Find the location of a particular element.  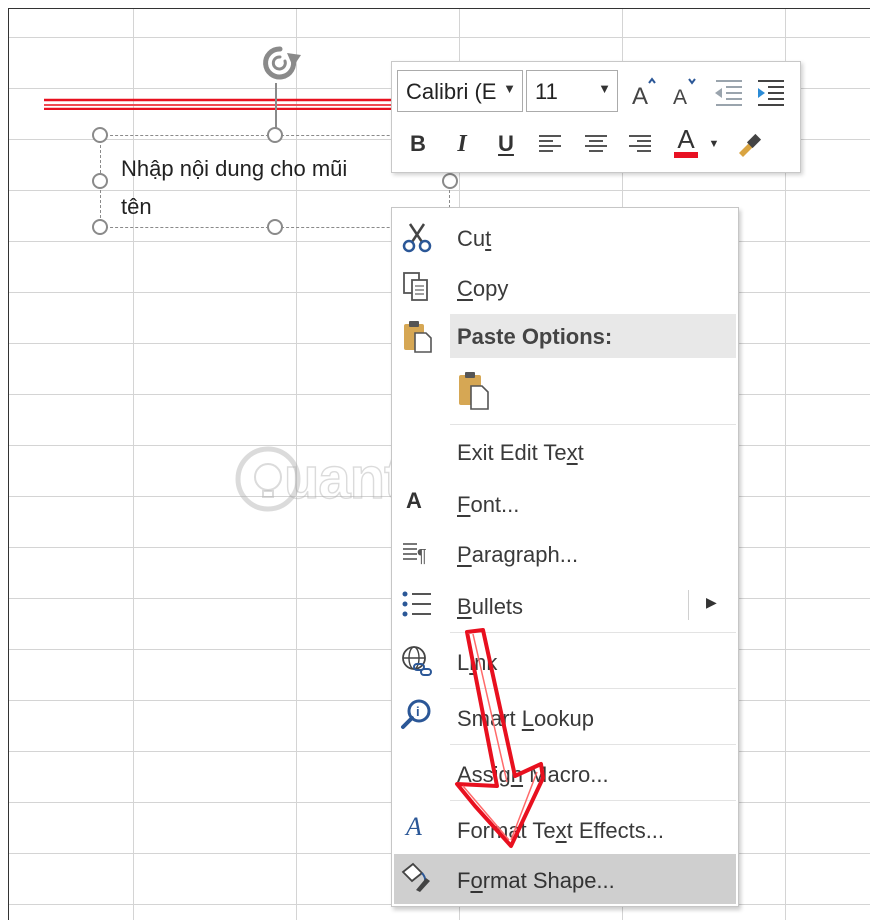

text-box-content: Nhập nội dung cho mũi tên is located at coordinates (268, 190).